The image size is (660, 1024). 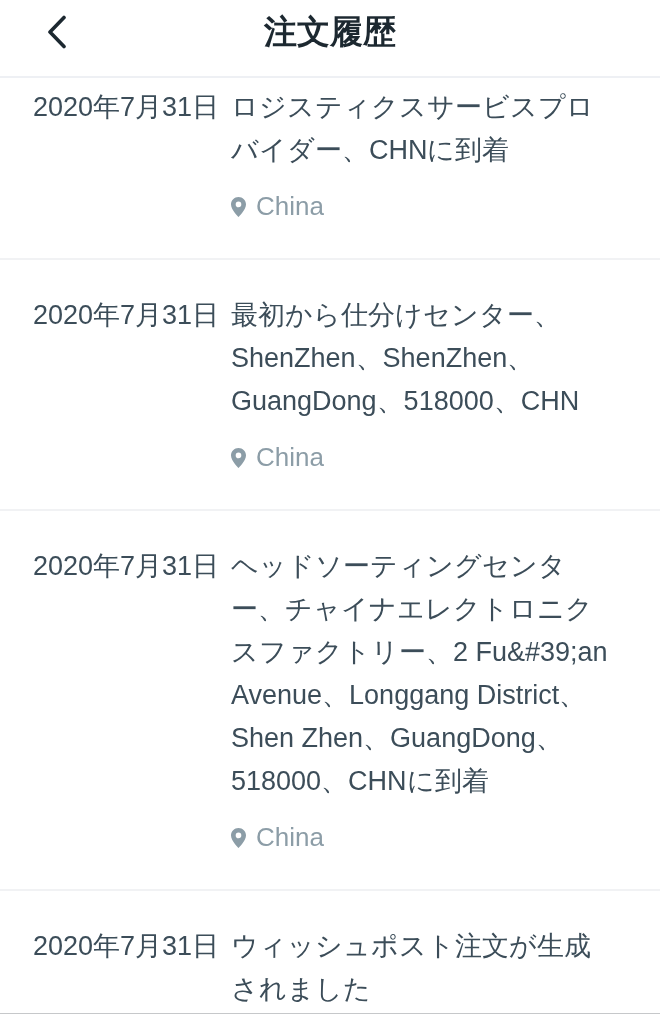 What do you see at coordinates (419, 674) in the screenshot?
I see `event-description: ヘッドソーティングセンター、チャイナエレクトロニクスファクトリー、2 Fu&#39;an Avenue、Longgang District、Shen Zhen、GuangDong、518000、CHNに到着` at bounding box center [419, 674].